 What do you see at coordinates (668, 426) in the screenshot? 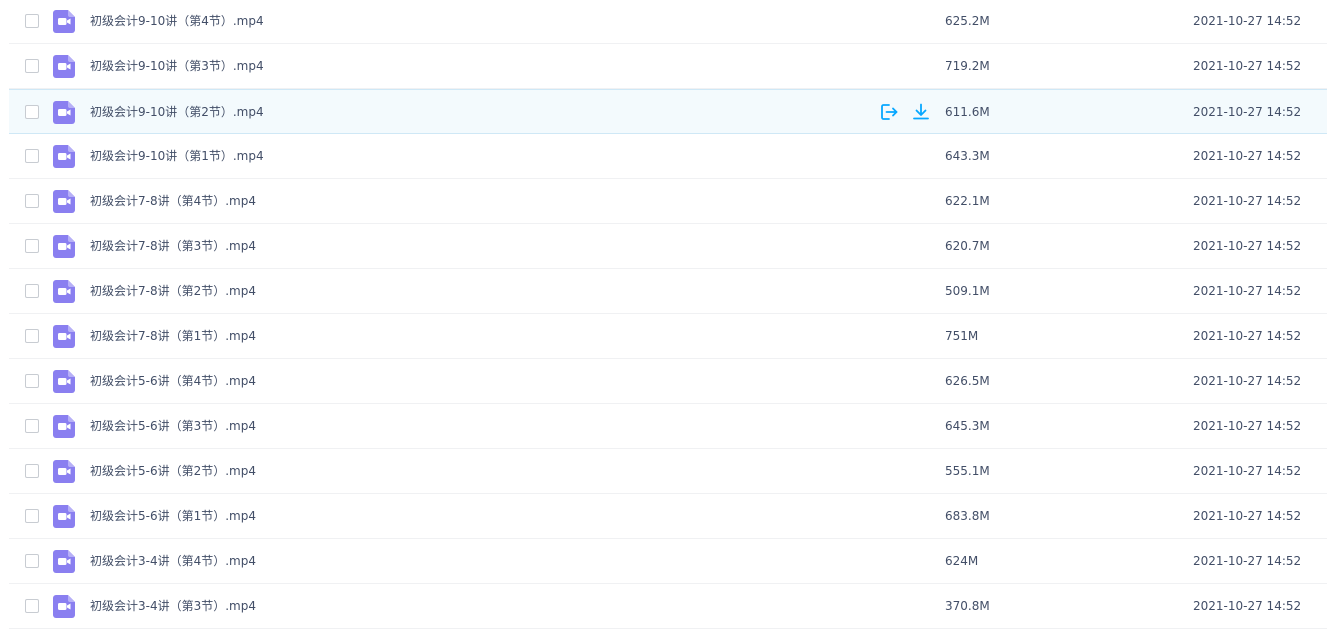
I see `file-row: 初级会计5-6讲（第3节）.mp4 645.3M 2021-10-27 14:52` at bounding box center [668, 426].